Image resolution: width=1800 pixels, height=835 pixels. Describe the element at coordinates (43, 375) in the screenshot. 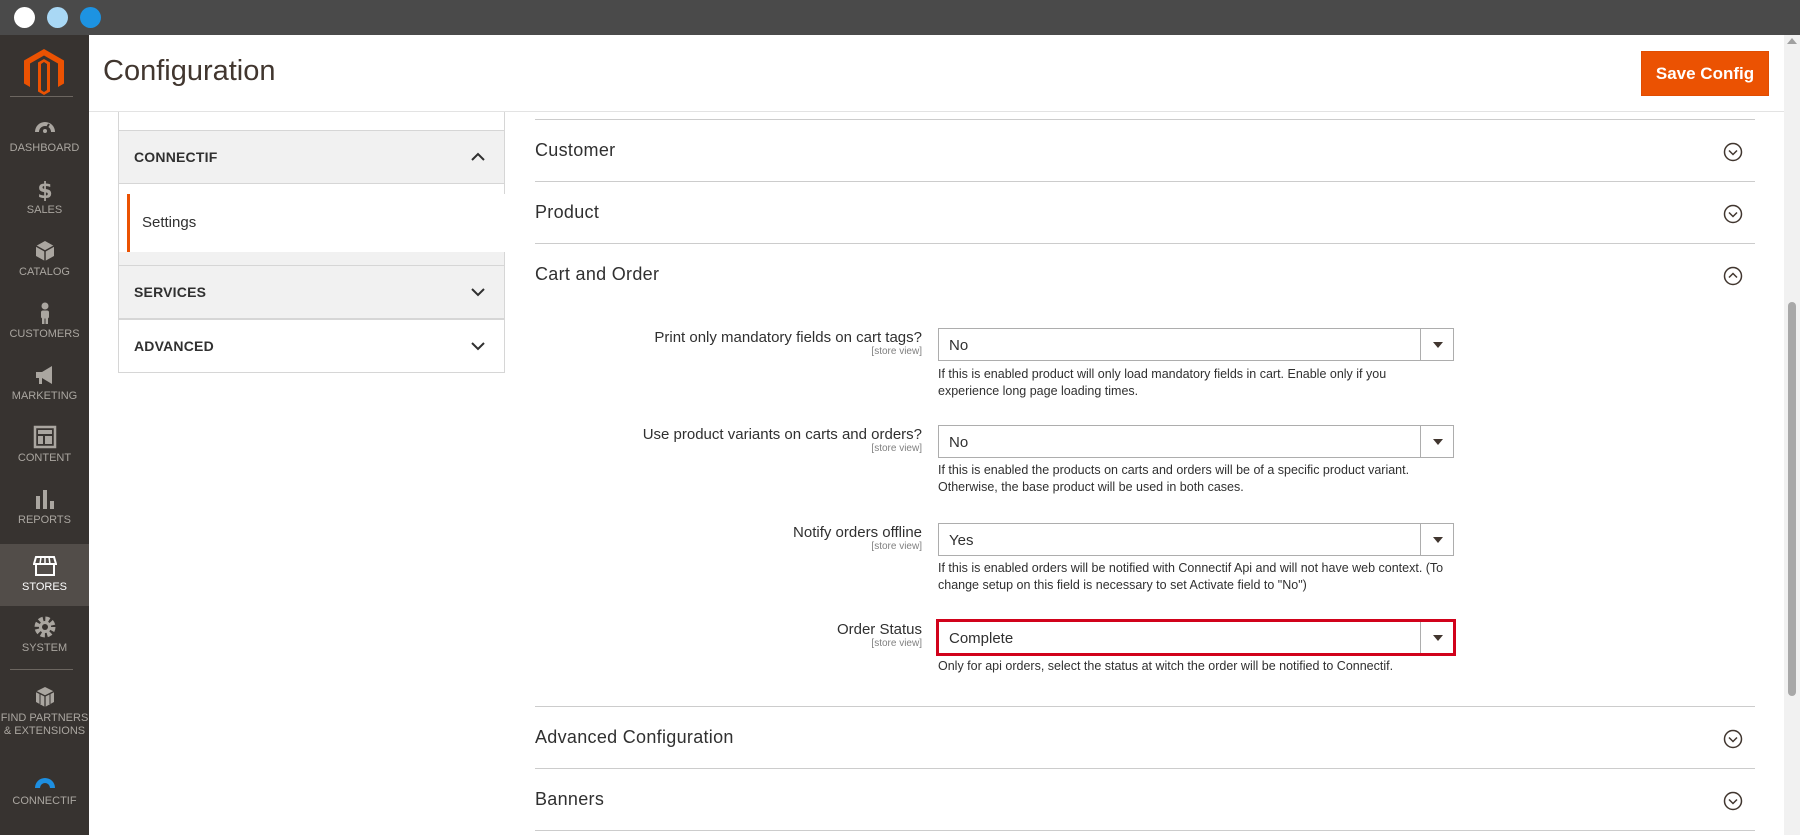

I see `megaphone-icon` at that location.